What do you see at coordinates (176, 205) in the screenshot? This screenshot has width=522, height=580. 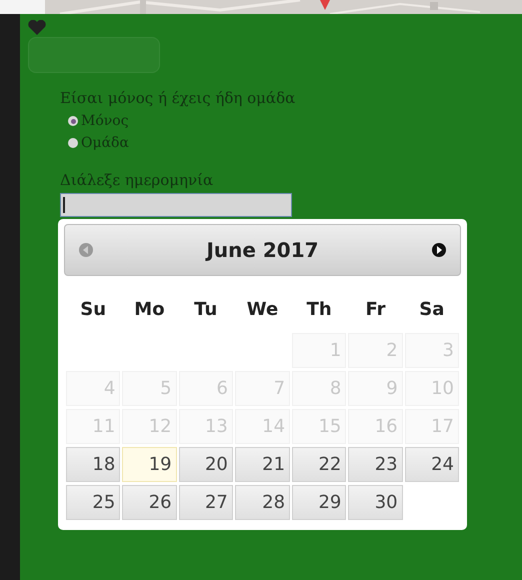 I see `date-field` at bounding box center [176, 205].